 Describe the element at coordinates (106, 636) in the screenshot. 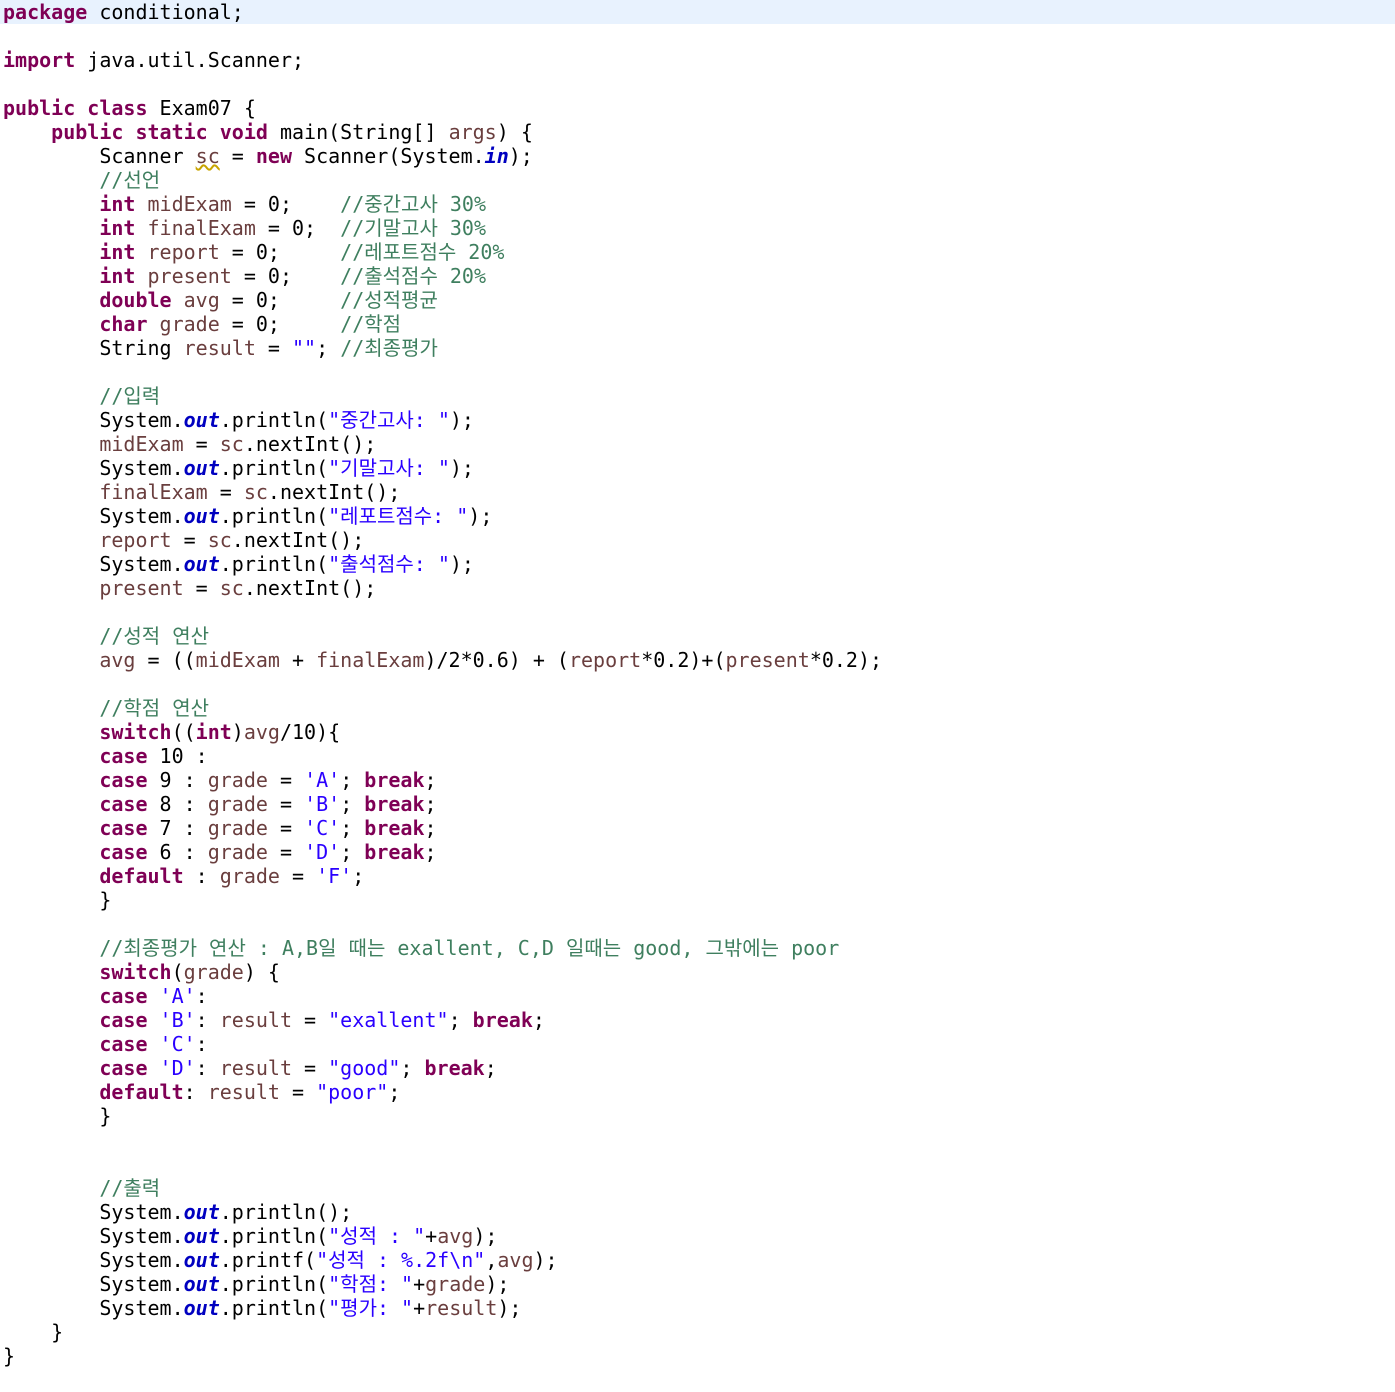

I see `code-line: //성적 연산` at that location.